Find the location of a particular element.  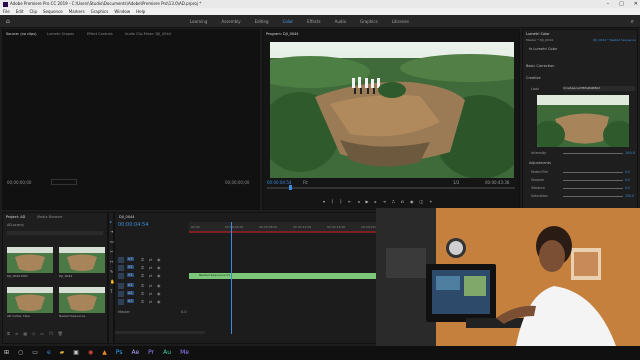

tab-program: Program: DJI_0044 is located at coordinates (282, 34).